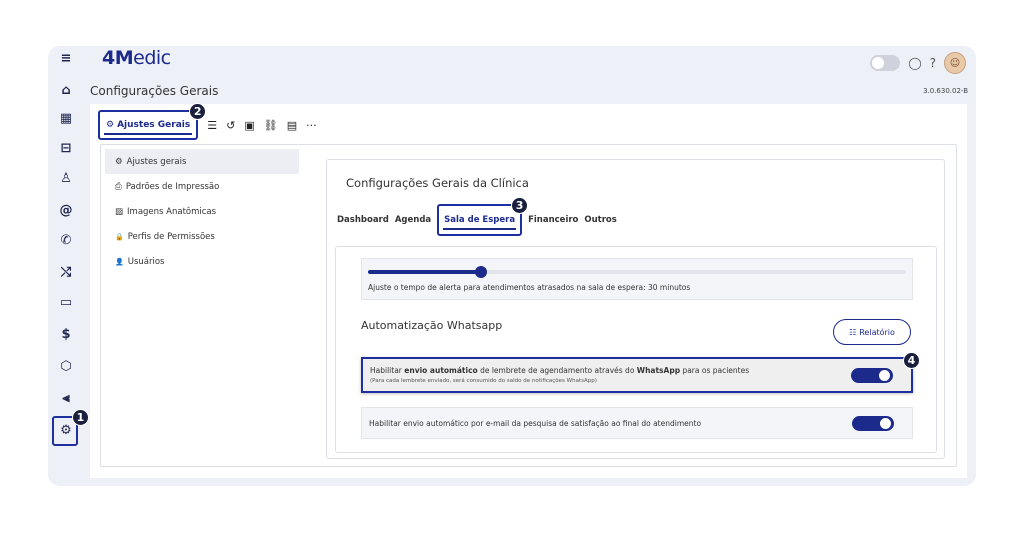 This screenshot has height=538, width=1024. What do you see at coordinates (156, 161) in the screenshot?
I see `menu-item-label: Ajustes gerais` at bounding box center [156, 161].